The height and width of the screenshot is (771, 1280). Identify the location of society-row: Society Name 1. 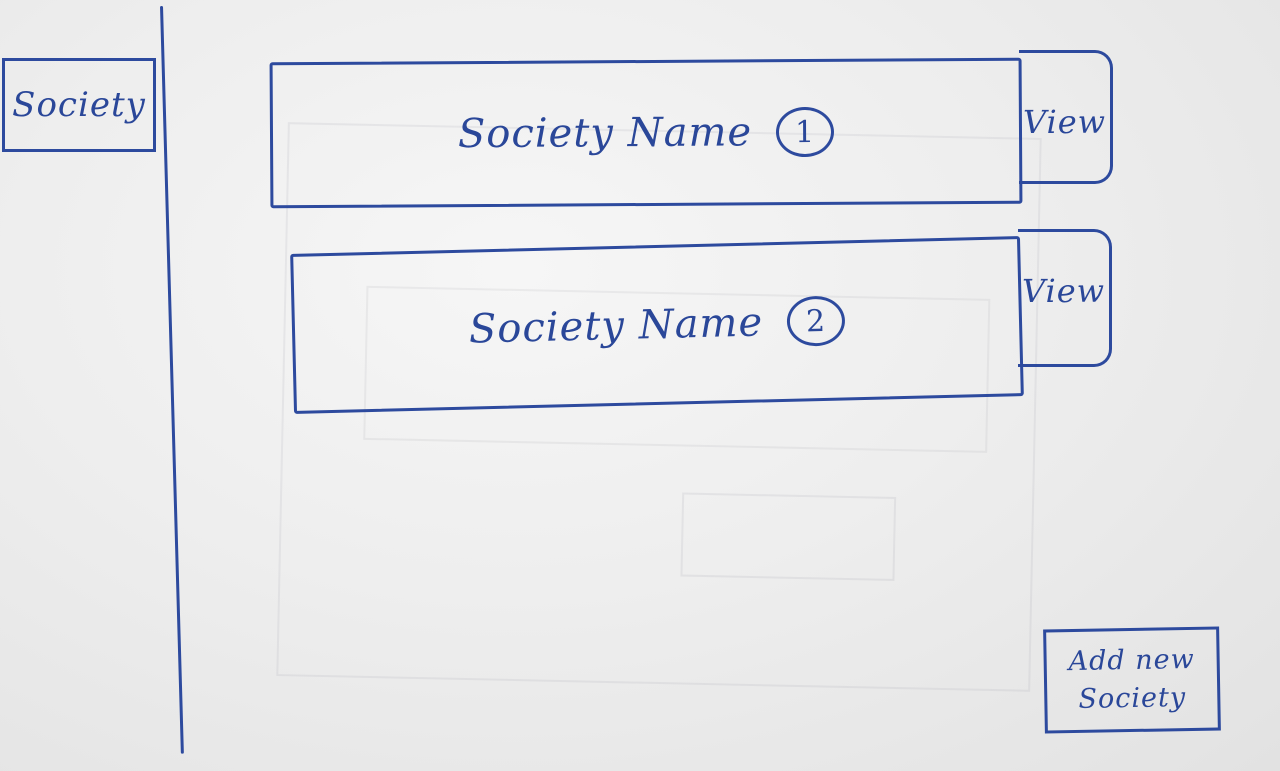
(646, 133).